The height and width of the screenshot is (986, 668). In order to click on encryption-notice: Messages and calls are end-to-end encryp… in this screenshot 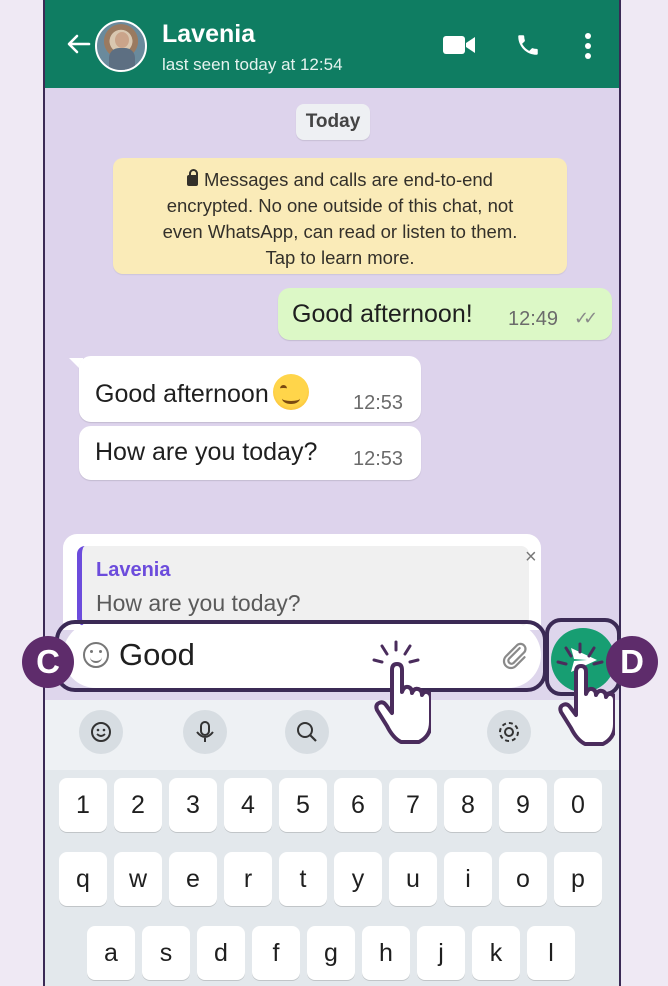, I will do `click(340, 216)`.